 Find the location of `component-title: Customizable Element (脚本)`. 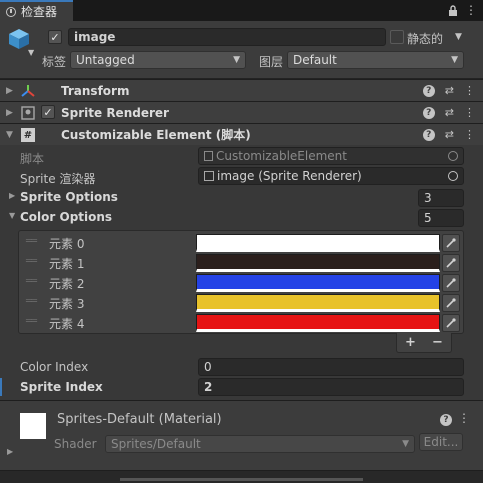

component-title: Customizable Element (脚本) is located at coordinates (156, 135).